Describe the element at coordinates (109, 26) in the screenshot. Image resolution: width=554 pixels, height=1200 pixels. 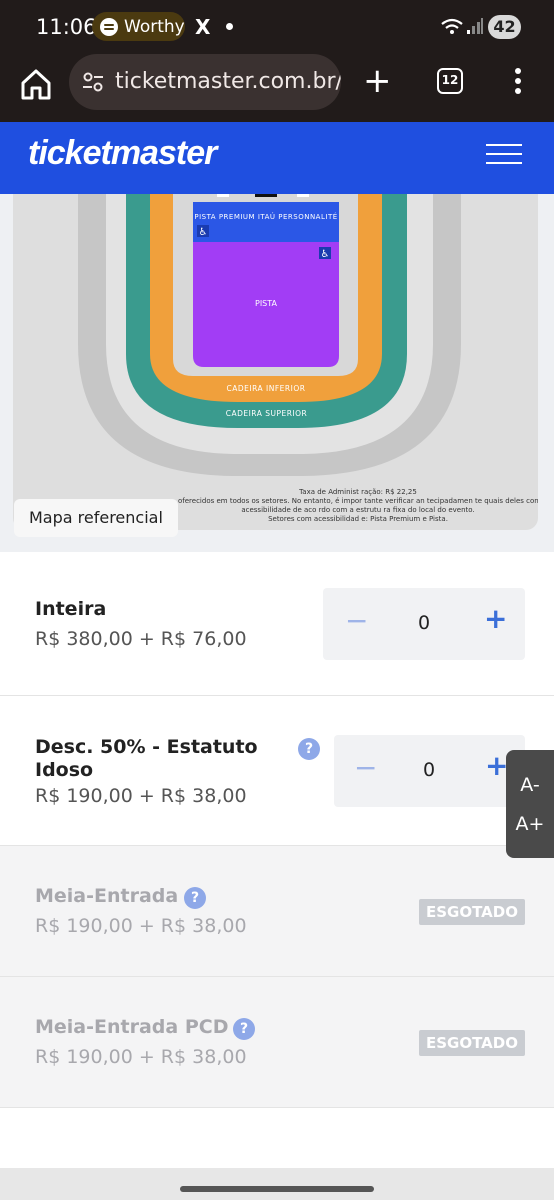
I see `spotify-icon` at that location.